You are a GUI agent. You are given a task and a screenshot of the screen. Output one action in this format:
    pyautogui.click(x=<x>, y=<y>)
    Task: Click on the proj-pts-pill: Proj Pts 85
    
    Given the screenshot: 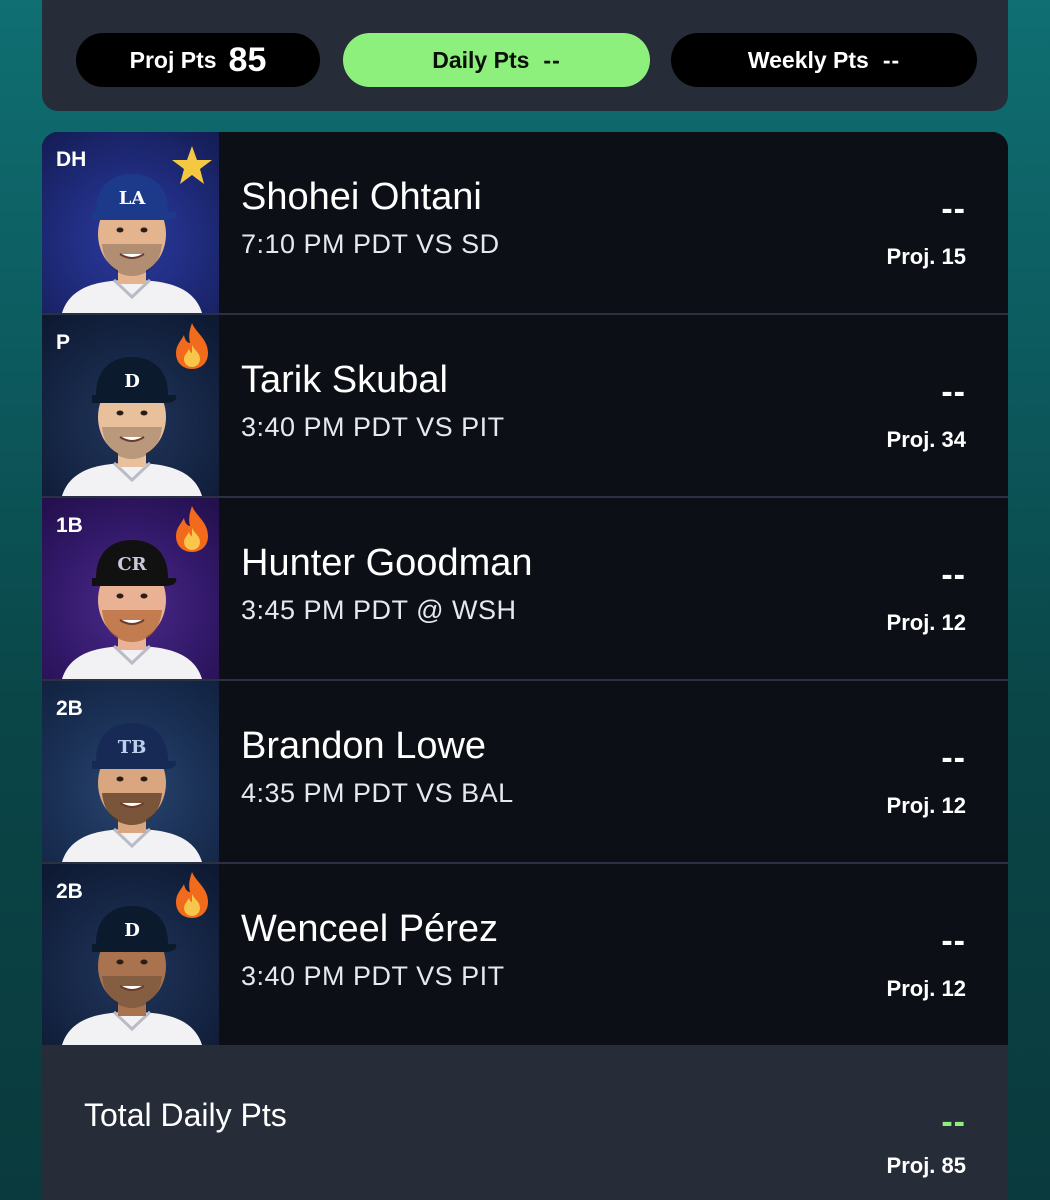 What is the action you would take?
    pyautogui.click(x=198, y=60)
    